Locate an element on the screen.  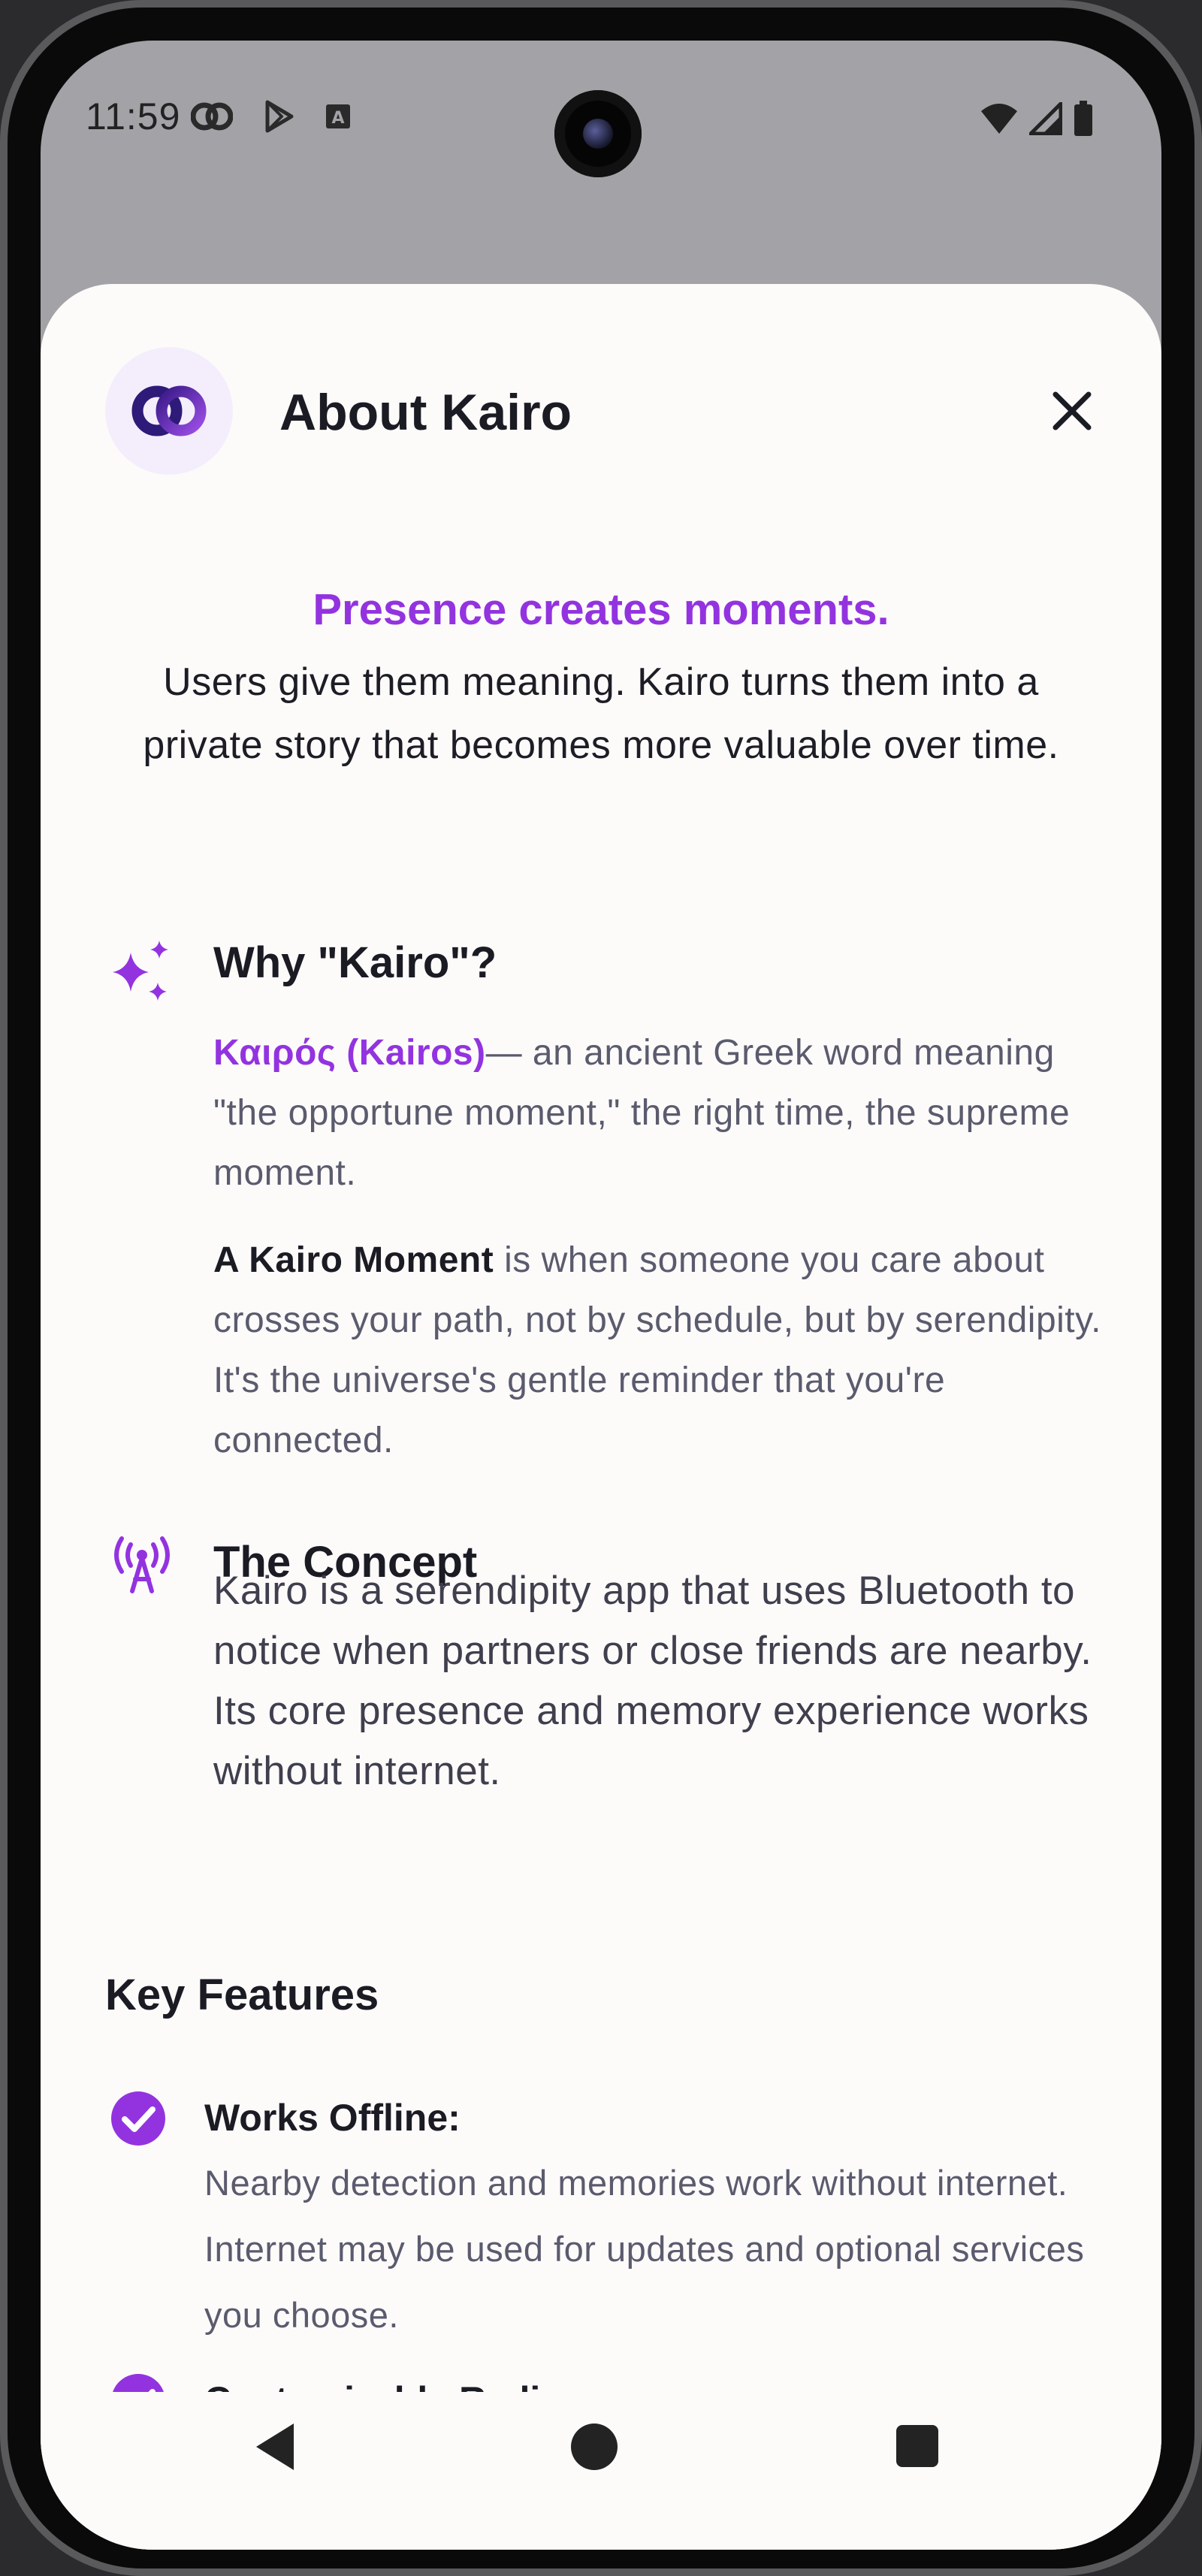
sheet-title: About Kairo is located at coordinates (425, 412).